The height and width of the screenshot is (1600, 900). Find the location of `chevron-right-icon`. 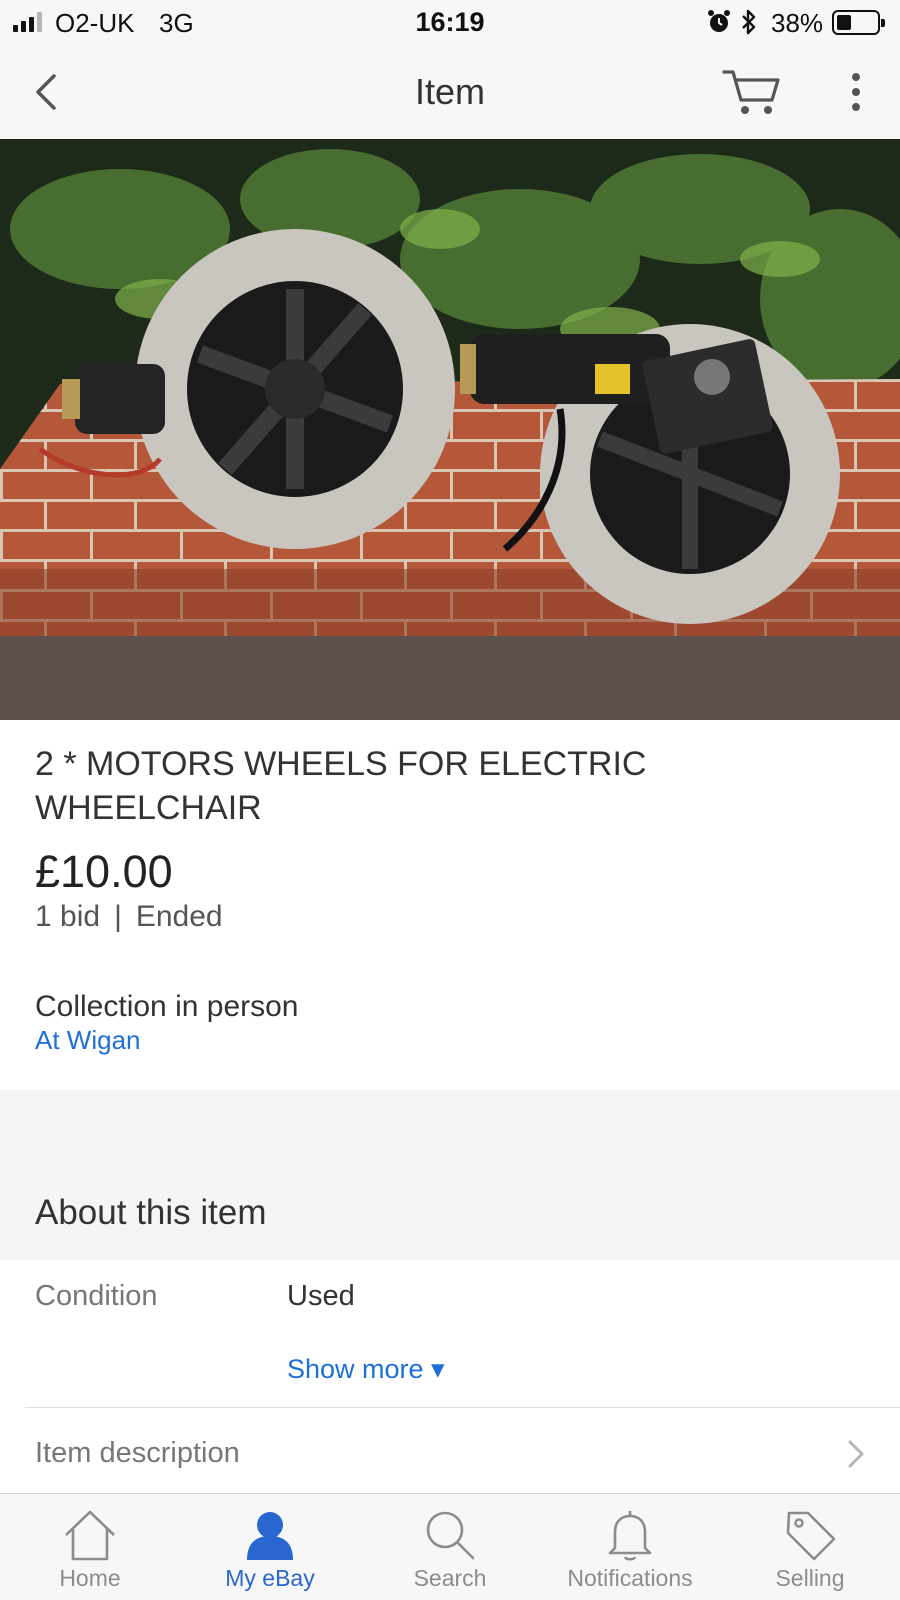

chevron-right-icon is located at coordinates (856, 1454).